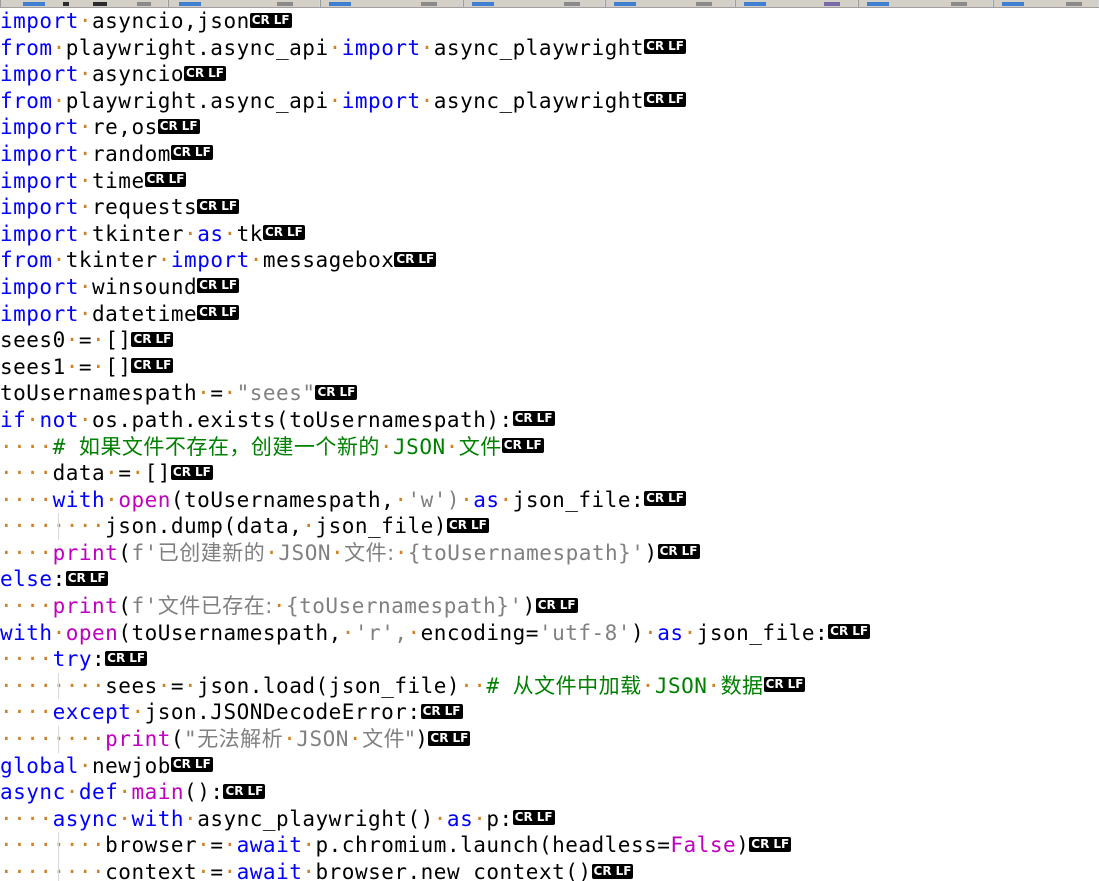  Describe the element at coordinates (59, 739) in the screenshot. I see `indent-guide` at that location.